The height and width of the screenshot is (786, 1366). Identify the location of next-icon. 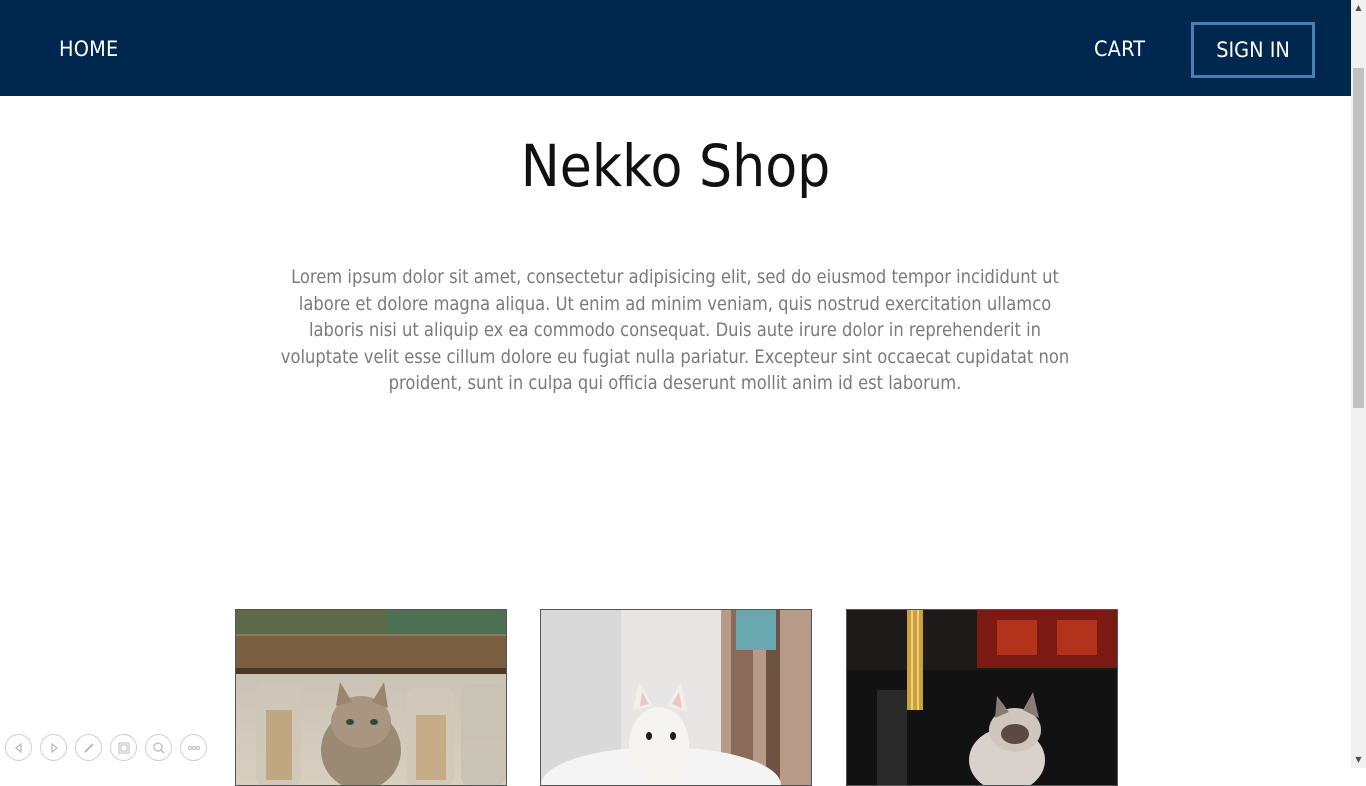
(53, 747).